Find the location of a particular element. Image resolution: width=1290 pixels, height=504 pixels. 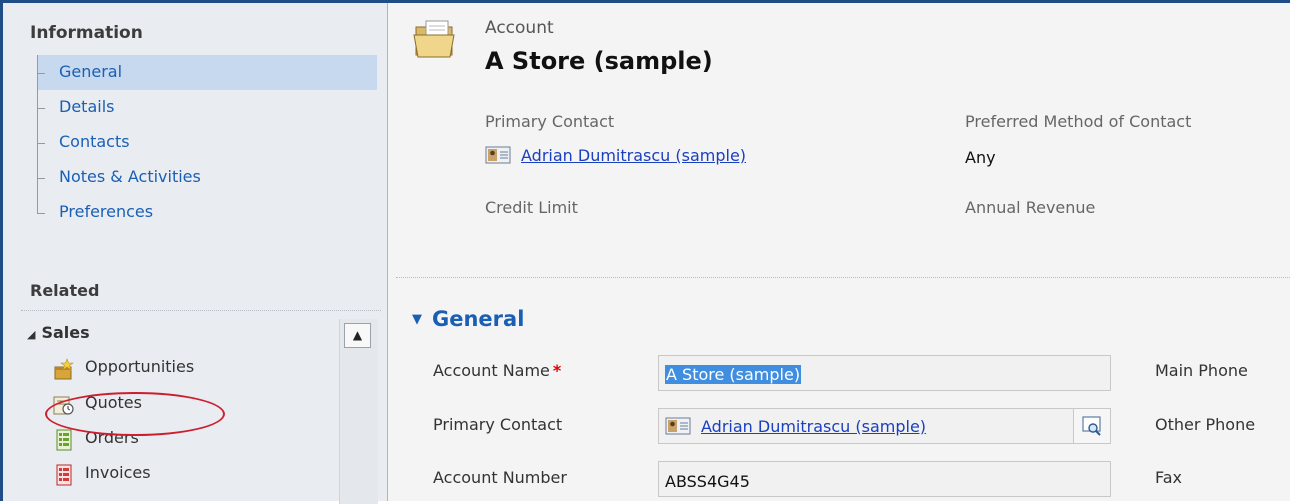

header-divider is located at coordinates (843, 277).